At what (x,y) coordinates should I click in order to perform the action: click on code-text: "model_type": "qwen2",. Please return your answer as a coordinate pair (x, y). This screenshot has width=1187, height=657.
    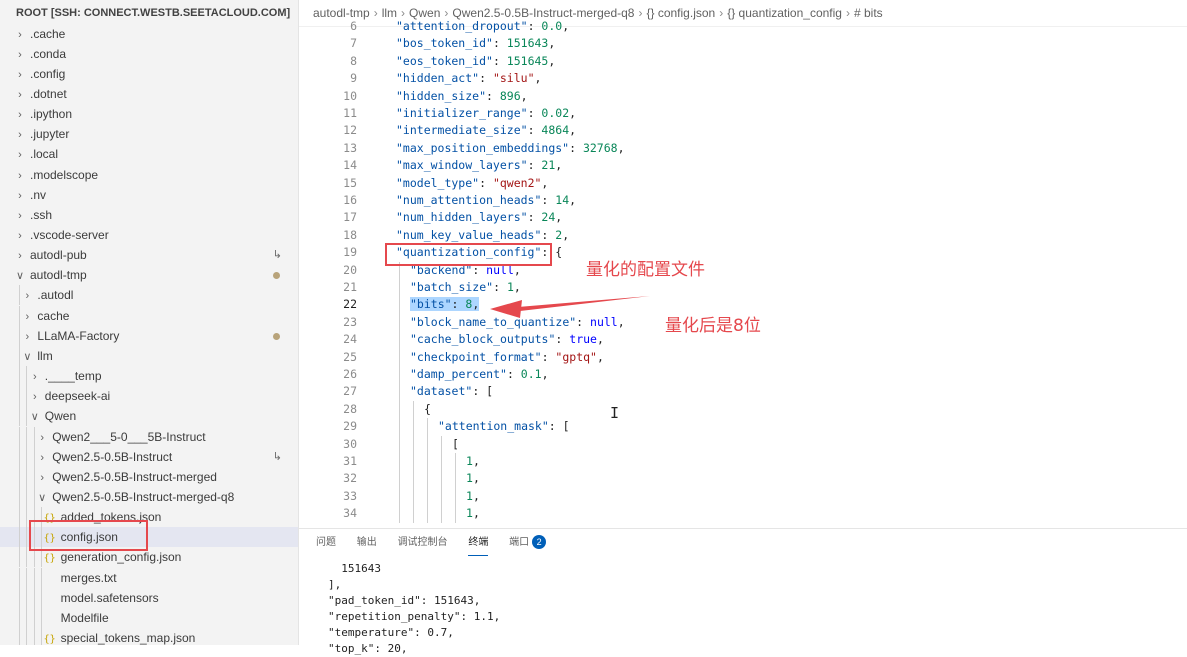
    Looking at the image, I should click on (472, 182).